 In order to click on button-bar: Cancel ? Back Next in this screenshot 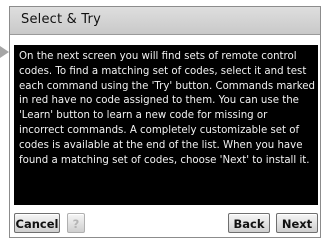, I will do `click(166, 224)`.